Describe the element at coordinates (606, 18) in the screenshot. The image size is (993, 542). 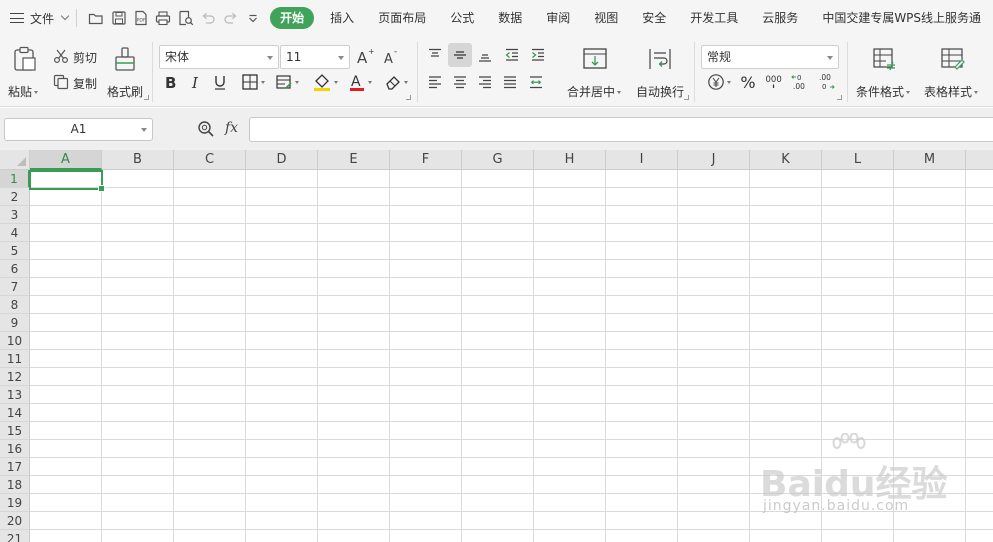
I see `tab-view: 视图` at that location.